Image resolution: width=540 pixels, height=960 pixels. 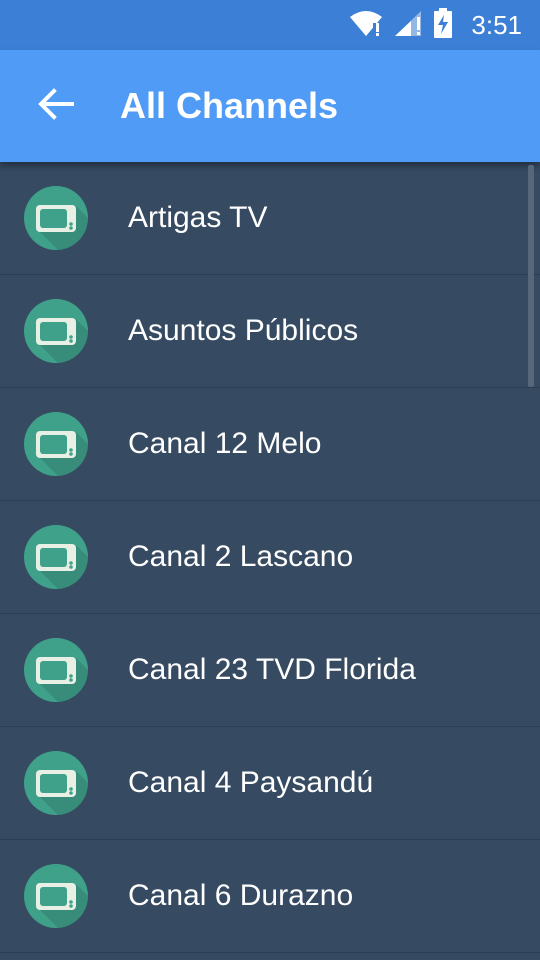 I want to click on list-item: Artigas TV, so click(x=270, y=218).